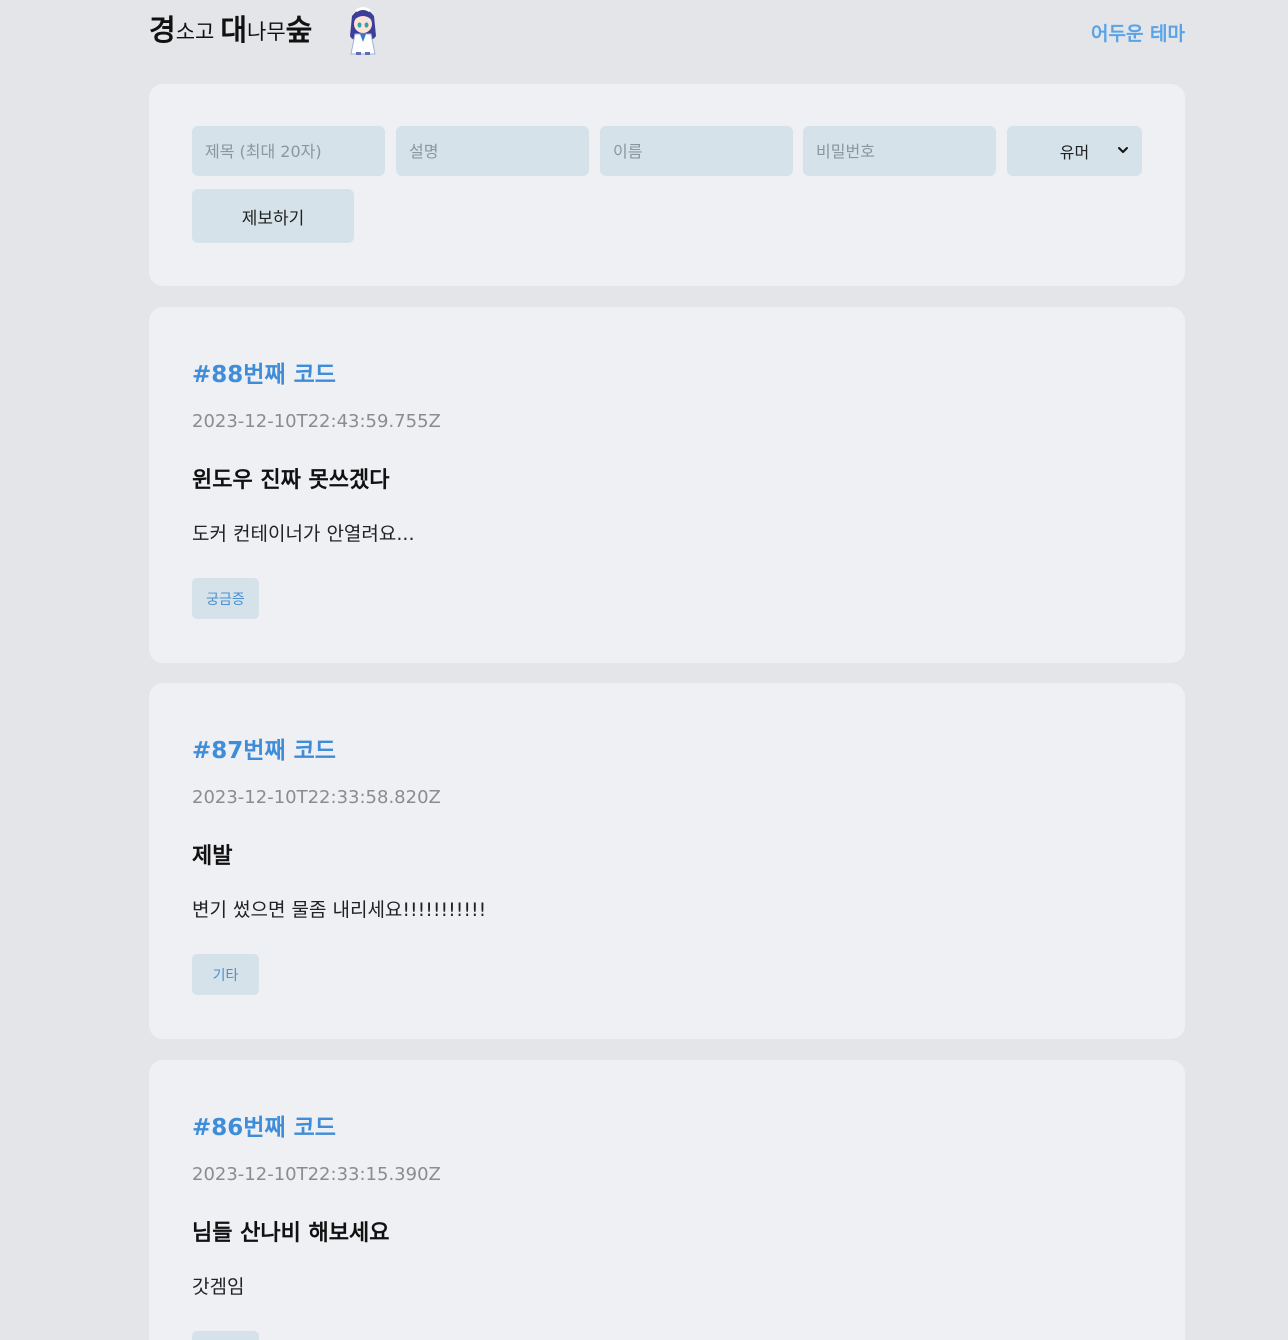  What do you see at coordinates (667, 185) in the screenshot?
I see `submission-form: 유머 제보하기` at bounding box center [667, 185].